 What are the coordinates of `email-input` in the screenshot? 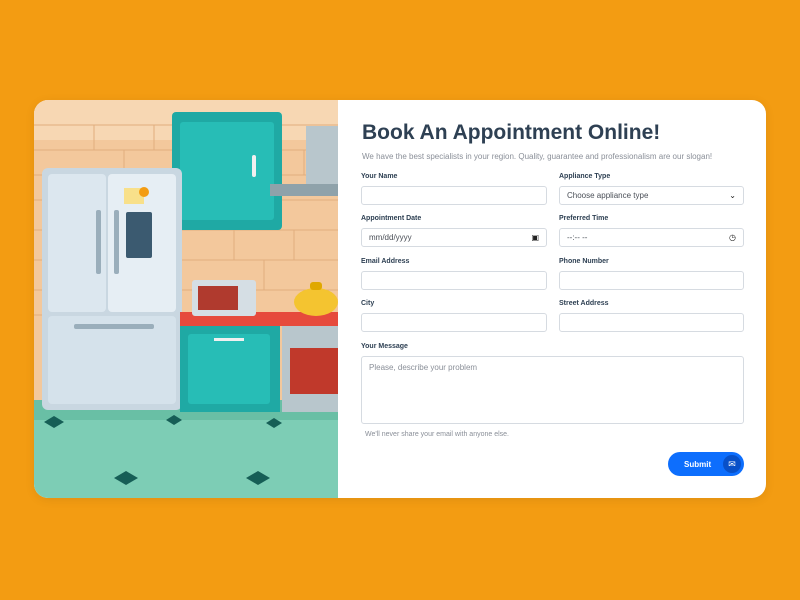 It's located at (454, 280).